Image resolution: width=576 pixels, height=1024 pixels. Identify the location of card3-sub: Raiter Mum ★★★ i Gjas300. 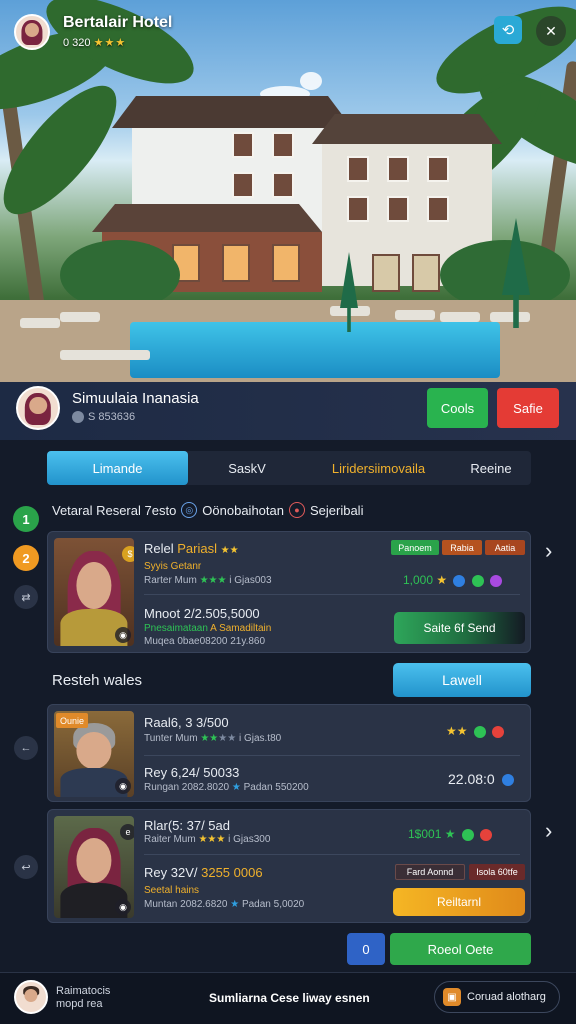
(207, 839).